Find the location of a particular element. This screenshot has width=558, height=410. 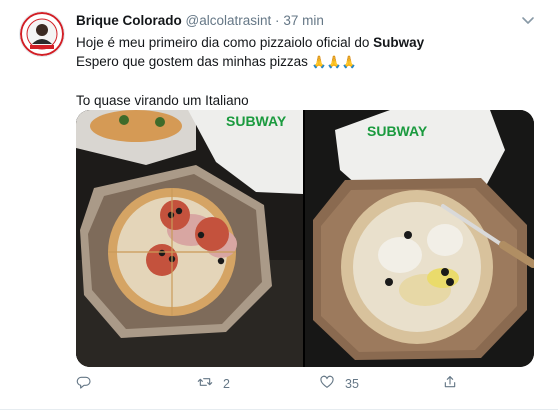

text-spacer is located at coordinates (306, 81).